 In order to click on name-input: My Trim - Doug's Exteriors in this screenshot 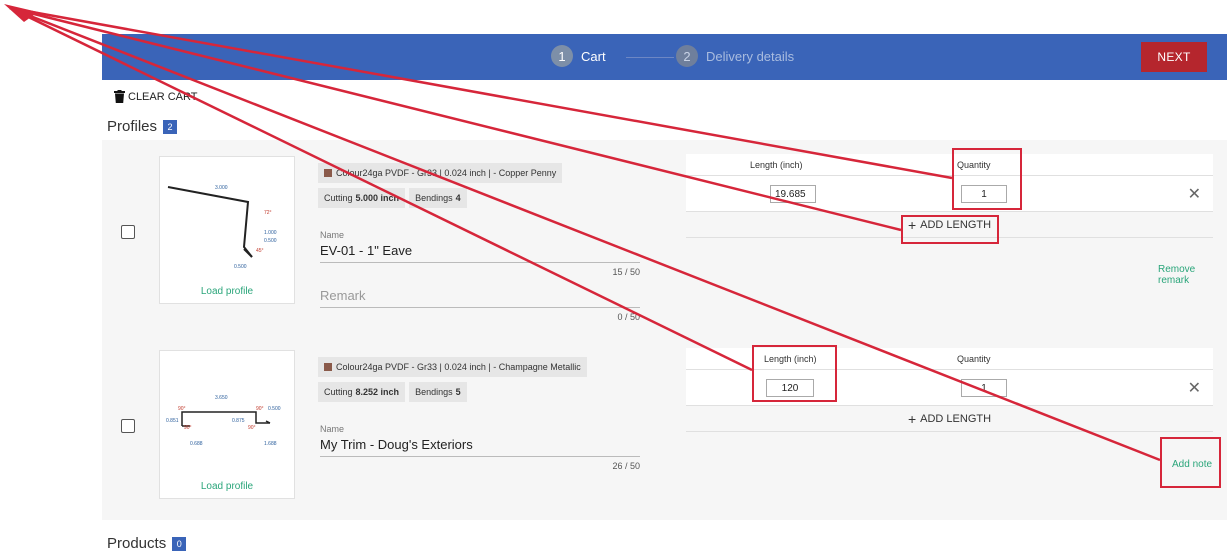, I will do `click(480, 447)`.